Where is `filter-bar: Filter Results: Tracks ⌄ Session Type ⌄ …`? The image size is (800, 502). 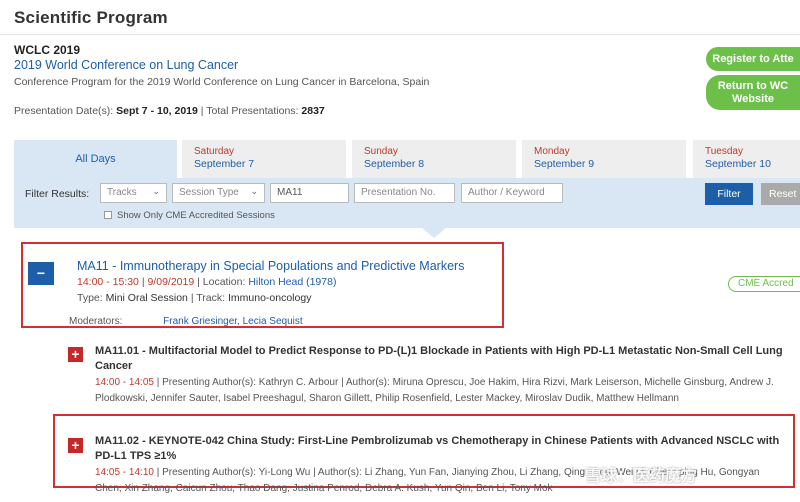 filter-bar: Filter Results: Tracks ⌄ Session Type ⌄ … is located at coordinates (407, 203).